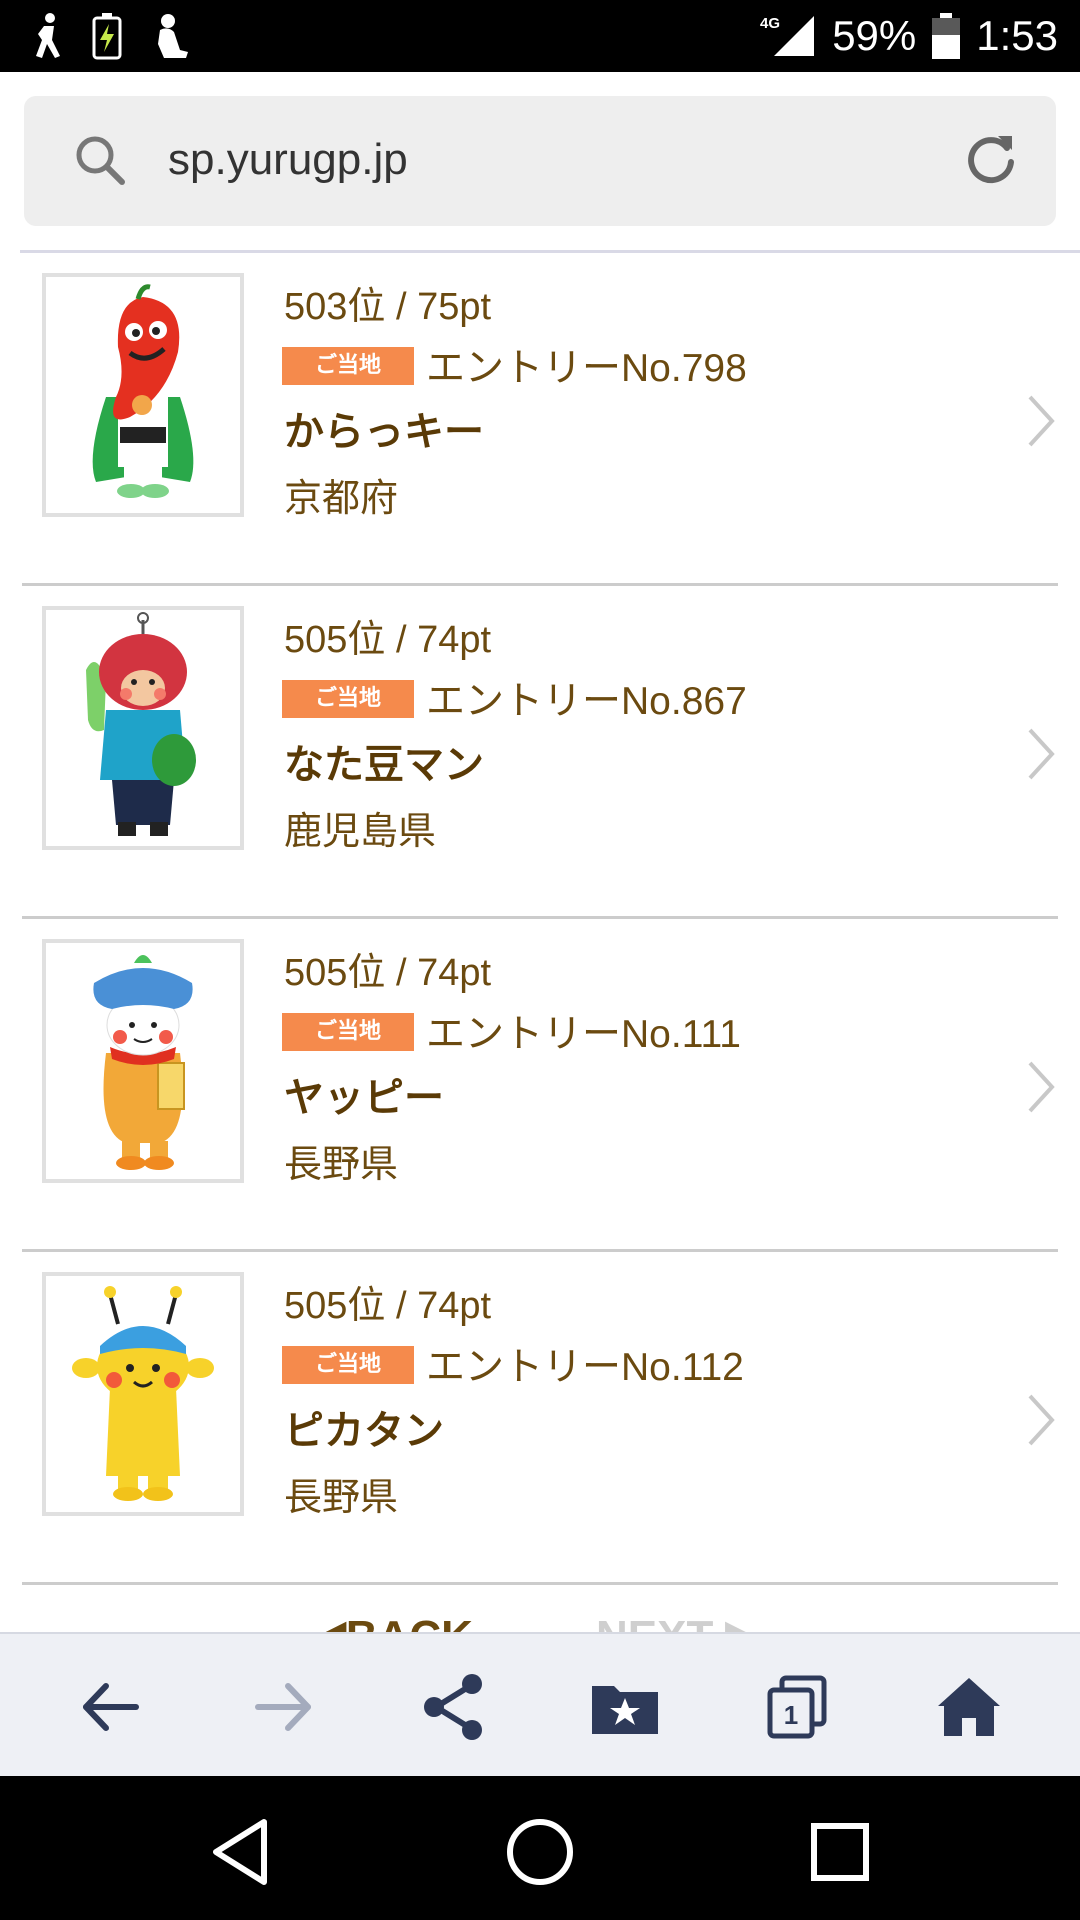 This screenshot has width=1080, height=1920. I want to click on nav-recents-icon, so click(840, 1852).